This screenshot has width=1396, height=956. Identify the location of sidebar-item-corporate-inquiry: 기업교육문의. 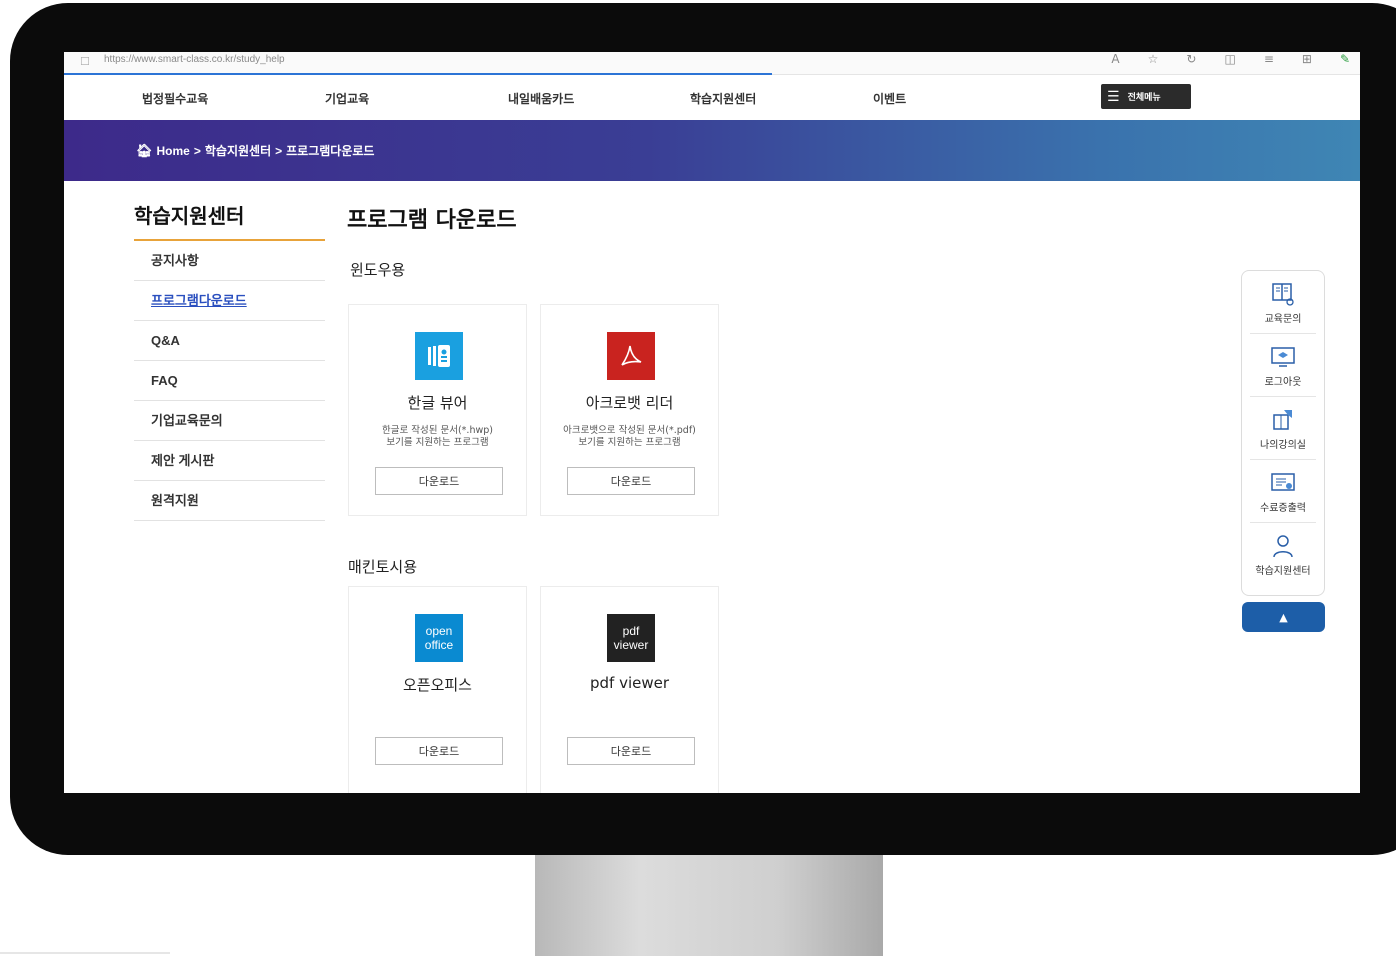
(229, 421).